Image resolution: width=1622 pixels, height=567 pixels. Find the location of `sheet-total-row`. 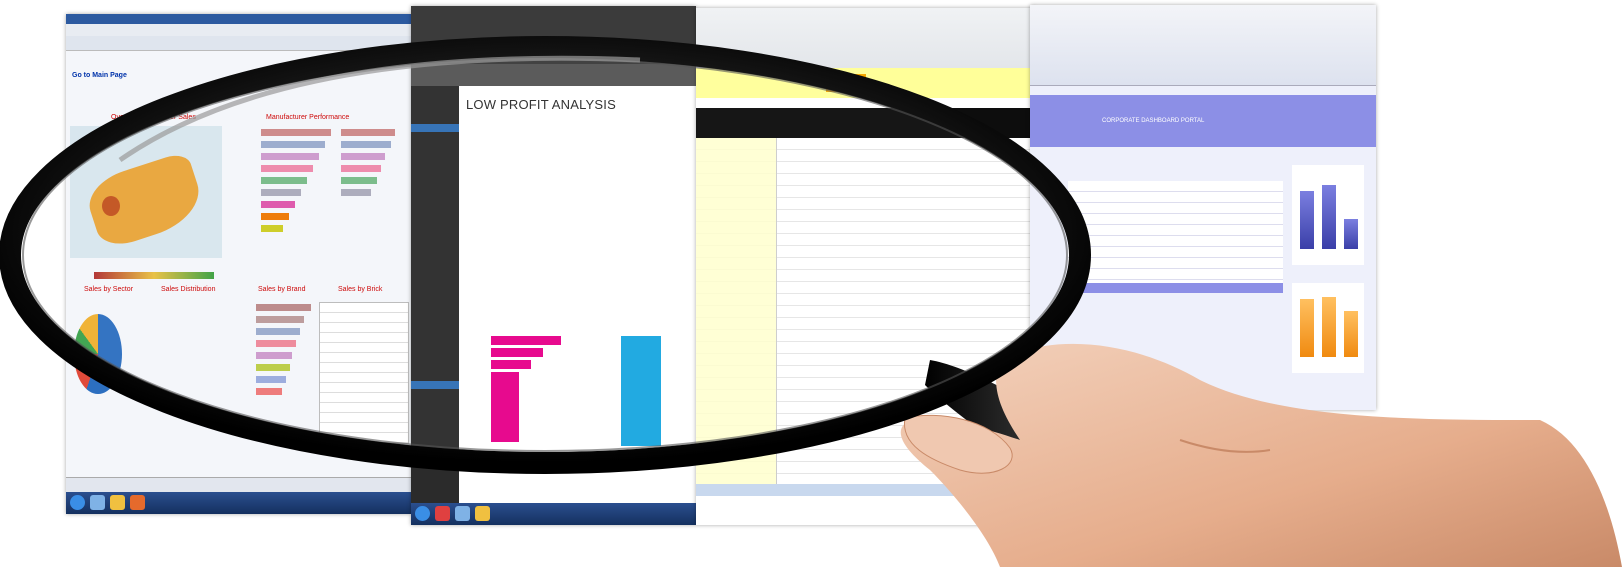

sheet-total-row is located at coordinates (866, 490).